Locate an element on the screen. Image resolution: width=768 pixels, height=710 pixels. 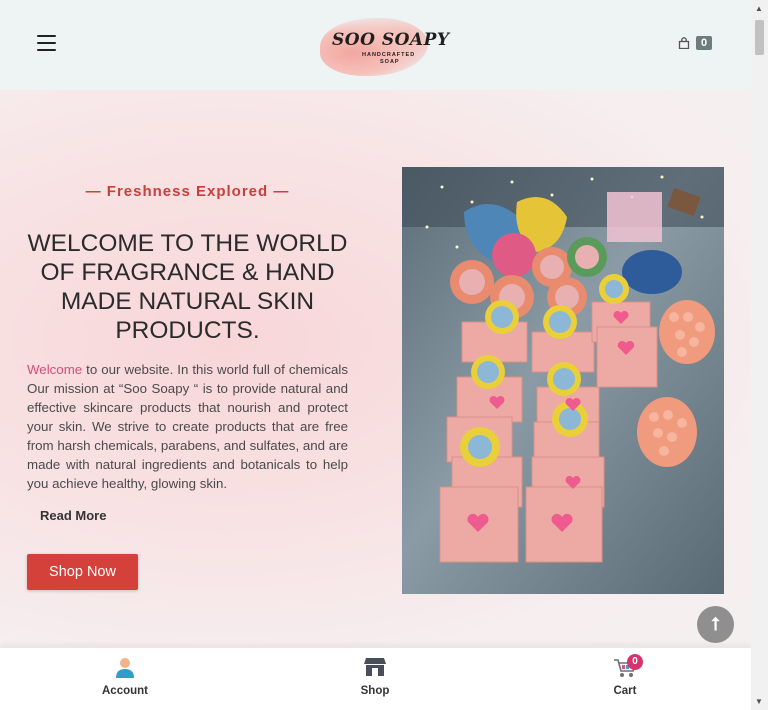
header-cart-count: 0 is located at coordinates (704, 43).